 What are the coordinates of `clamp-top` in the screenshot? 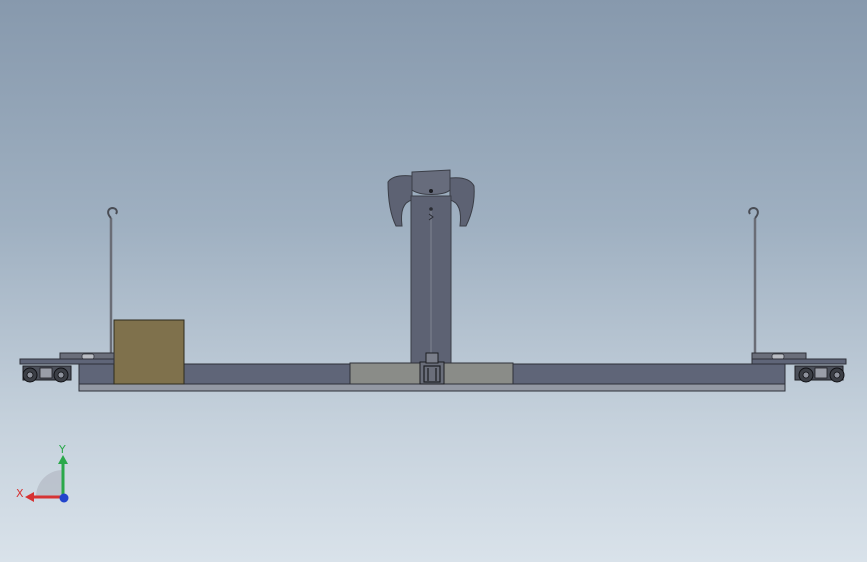 It's located at (432, 358).